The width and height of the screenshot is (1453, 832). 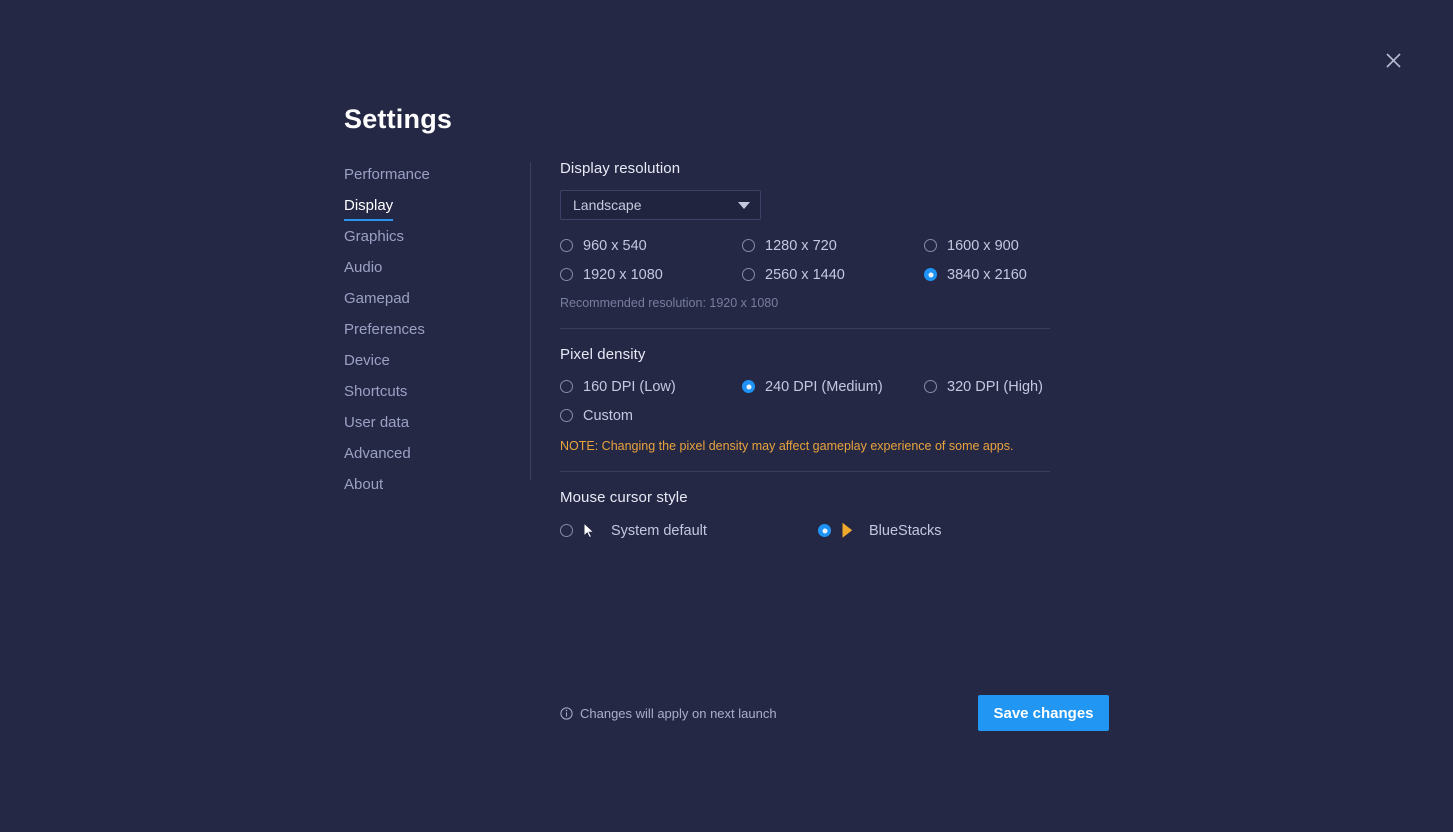 What do you see at coordinates (377, 453) in the screenshot?
I see `sidebar-item-label: Advanced` at bounding box center [377, 453].